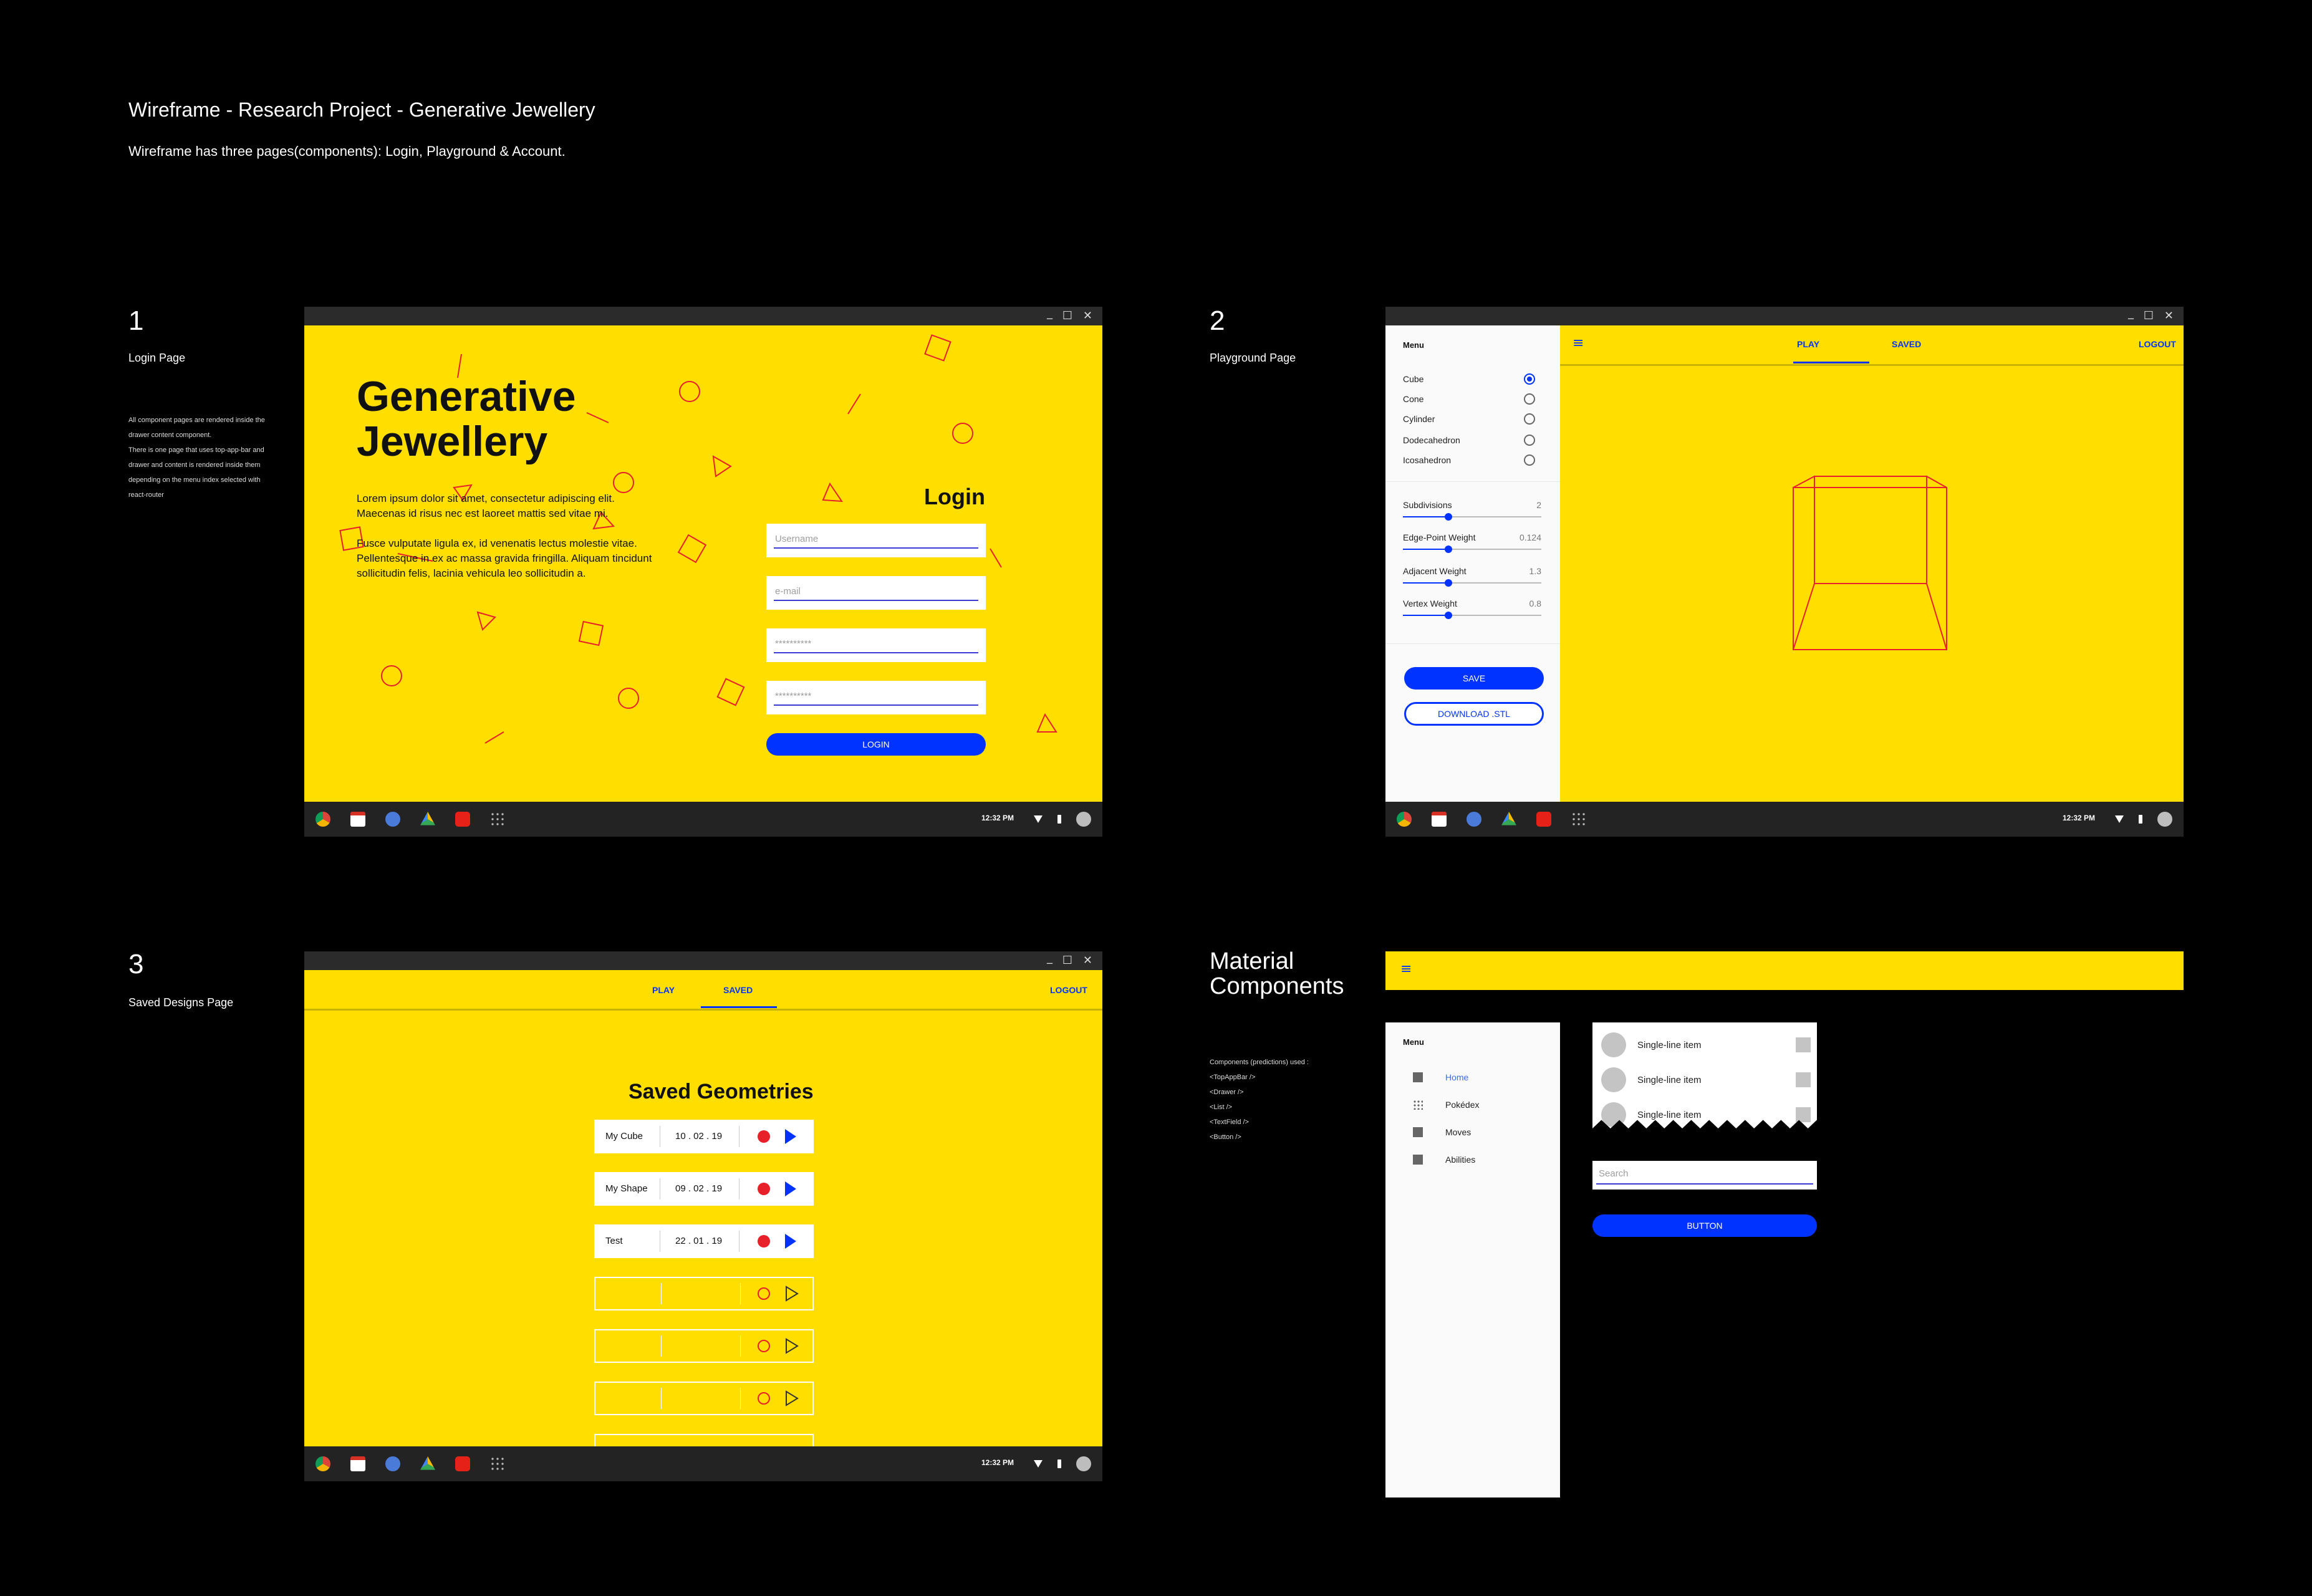 This screenshot has height=1596, width=2312. Describe the element at coordinates (1472, 1159) in the screenshot. I see `drawer-item-abilities: Abilities` at that location.